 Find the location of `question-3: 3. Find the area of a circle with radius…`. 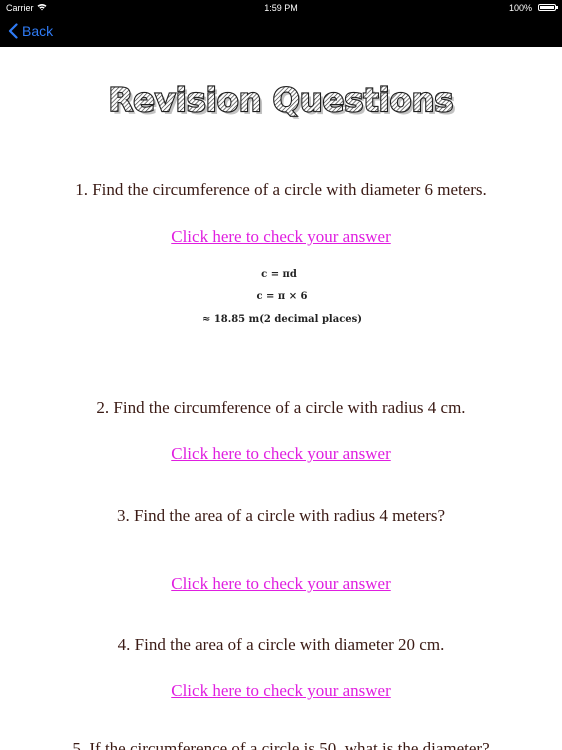

question-3: 3. Find the area of a circle with radius… is located at coordinates (281, 515).